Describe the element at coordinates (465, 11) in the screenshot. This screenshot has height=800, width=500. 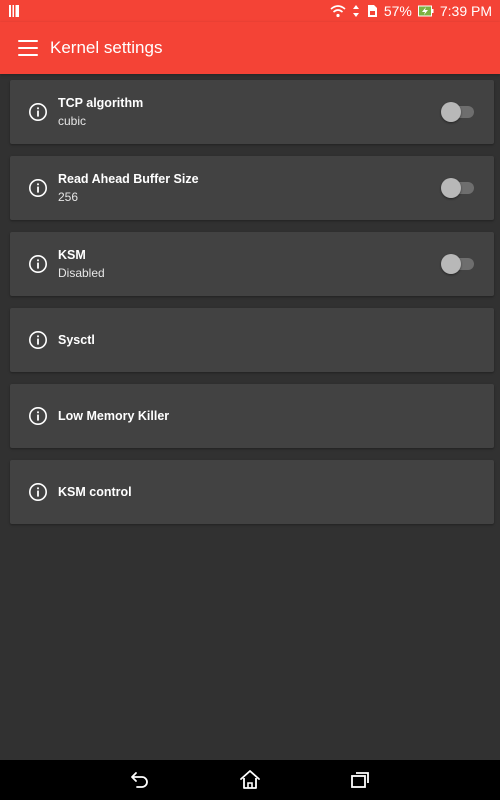
I see `clock: 7:39 PM` at that location.